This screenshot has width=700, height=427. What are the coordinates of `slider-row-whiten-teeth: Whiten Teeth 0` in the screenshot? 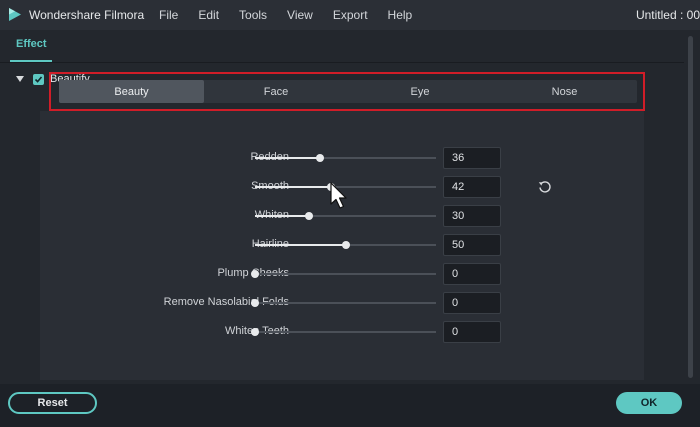 It's located at (342, 332).